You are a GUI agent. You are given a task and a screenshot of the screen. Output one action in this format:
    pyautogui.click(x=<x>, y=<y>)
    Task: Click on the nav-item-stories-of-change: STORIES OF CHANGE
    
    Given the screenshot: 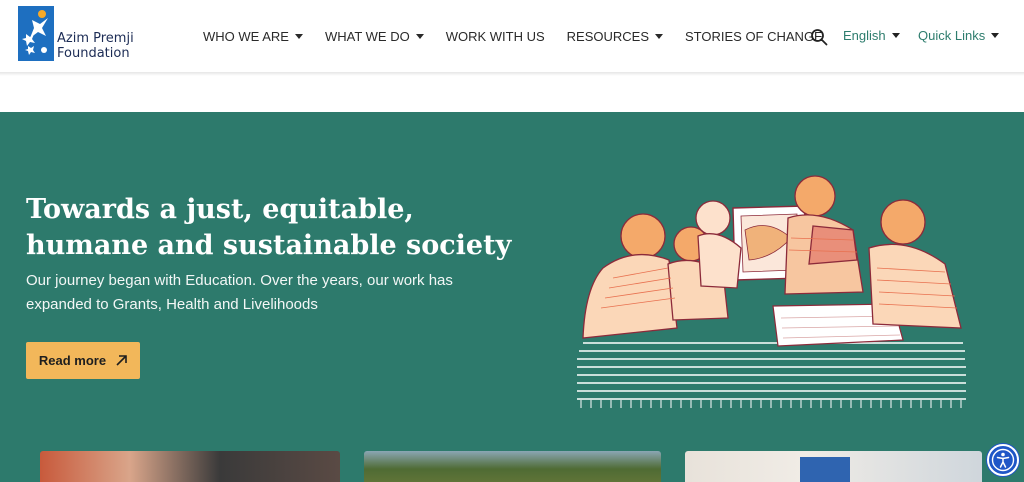 What is the action you would take?
    pyautogui.click(x=754, y=36)
    